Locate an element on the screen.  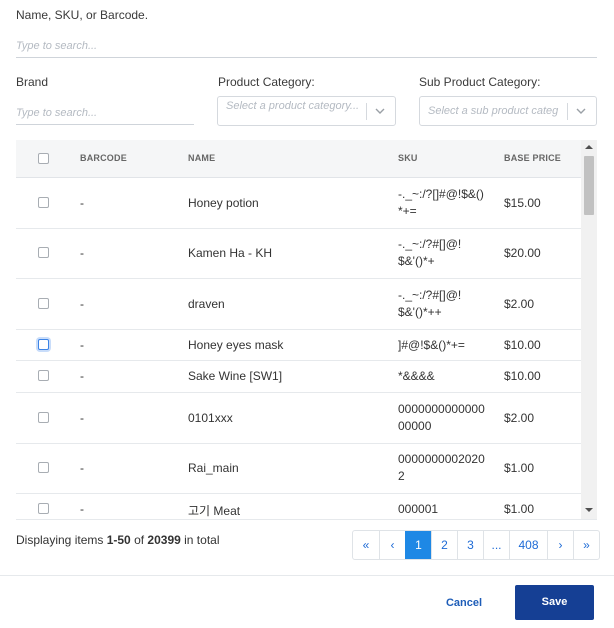
subcategory-select: Select a sub product categ is located at coordinates (508, 111).